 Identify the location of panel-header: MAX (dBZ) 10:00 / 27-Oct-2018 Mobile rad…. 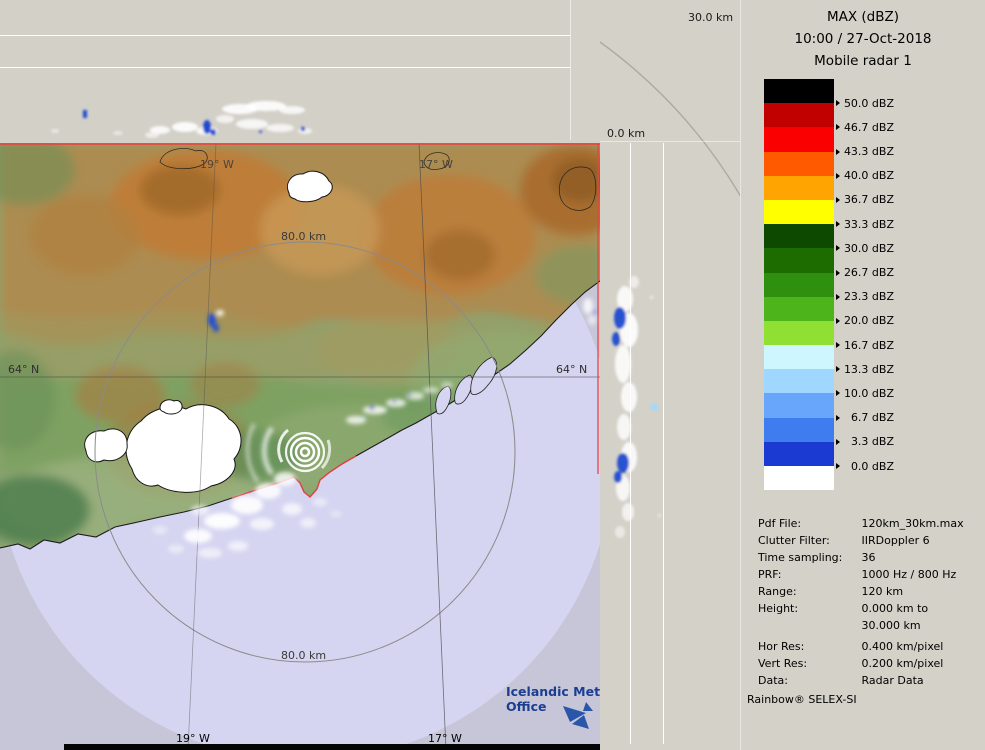
(863, 36).